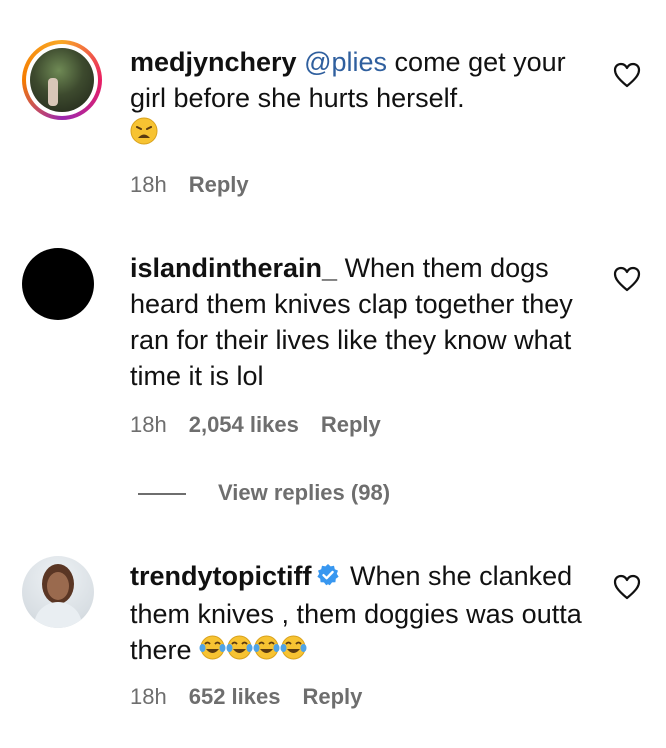 The image size is (666, 748). What do you see at coordinates (235, 697) in the screenshot?
I see `likes-count: 652 likes` at bounding box center [235, 697].